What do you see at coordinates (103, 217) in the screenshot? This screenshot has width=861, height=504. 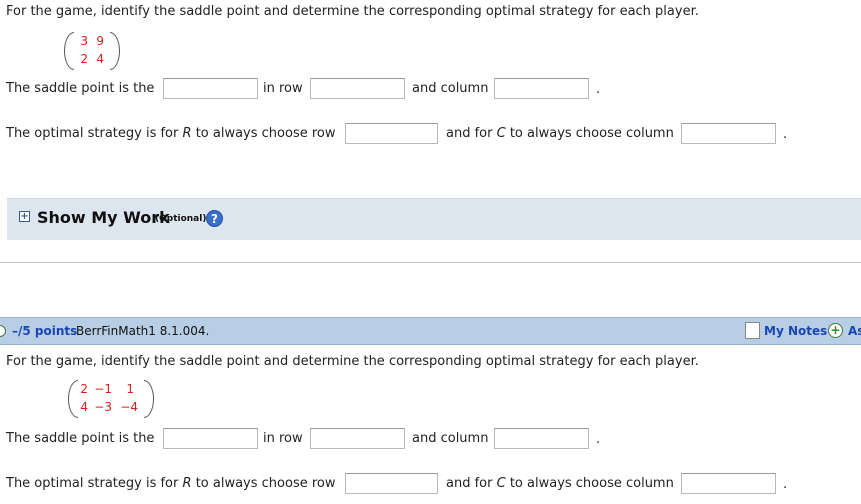 I see `show-my-work-title: Show My Work` at bounding box center [103, 217].